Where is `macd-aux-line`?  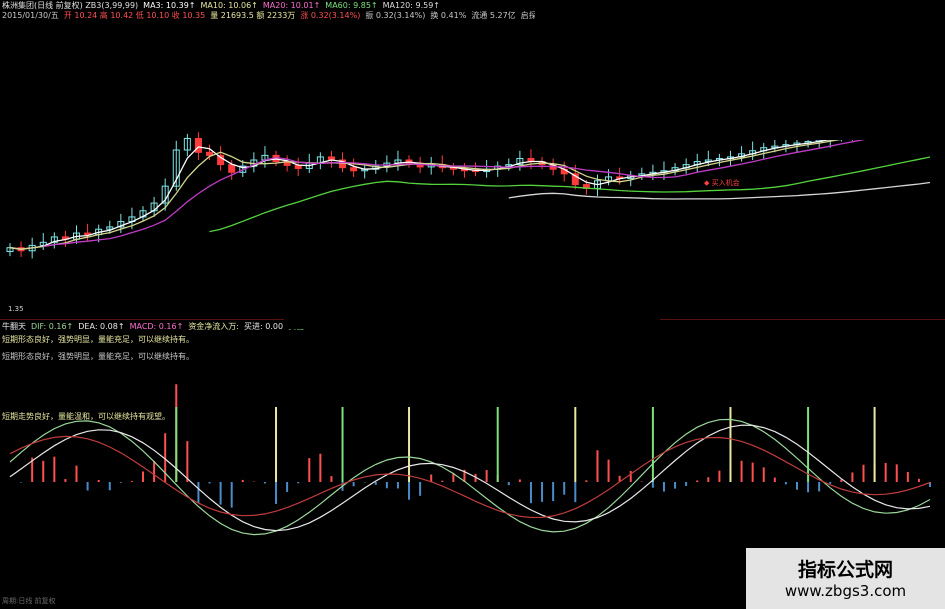
macd-aux-line is located at coordinates (470, 477).